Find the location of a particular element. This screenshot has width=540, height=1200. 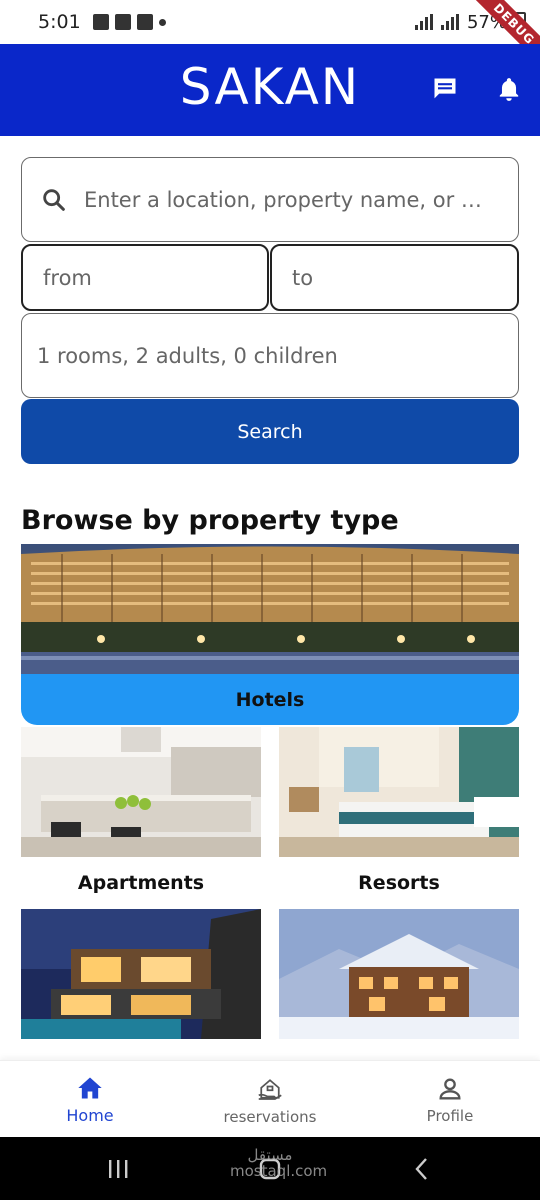

status-bar: 5:01 57% DEBUG is located at coordinates (270, 37).